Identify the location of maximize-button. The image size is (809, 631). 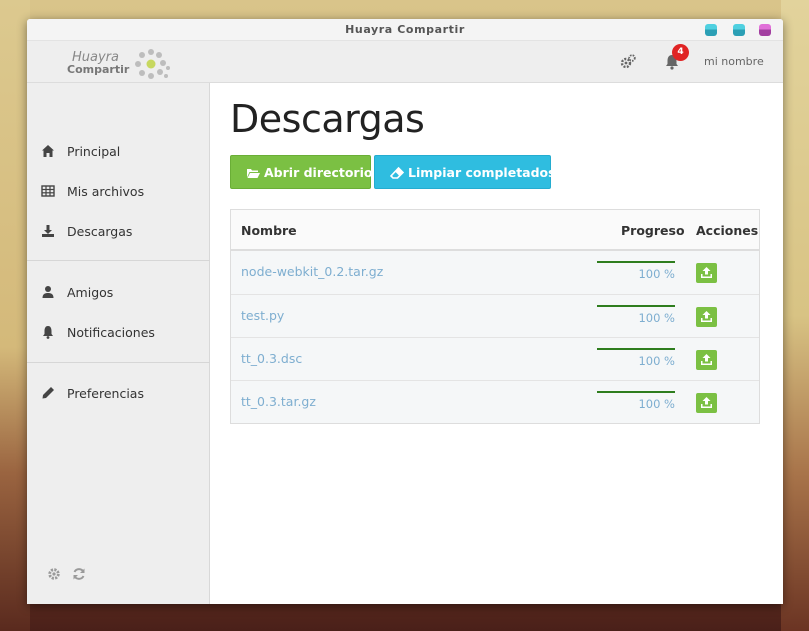
(739, 30).